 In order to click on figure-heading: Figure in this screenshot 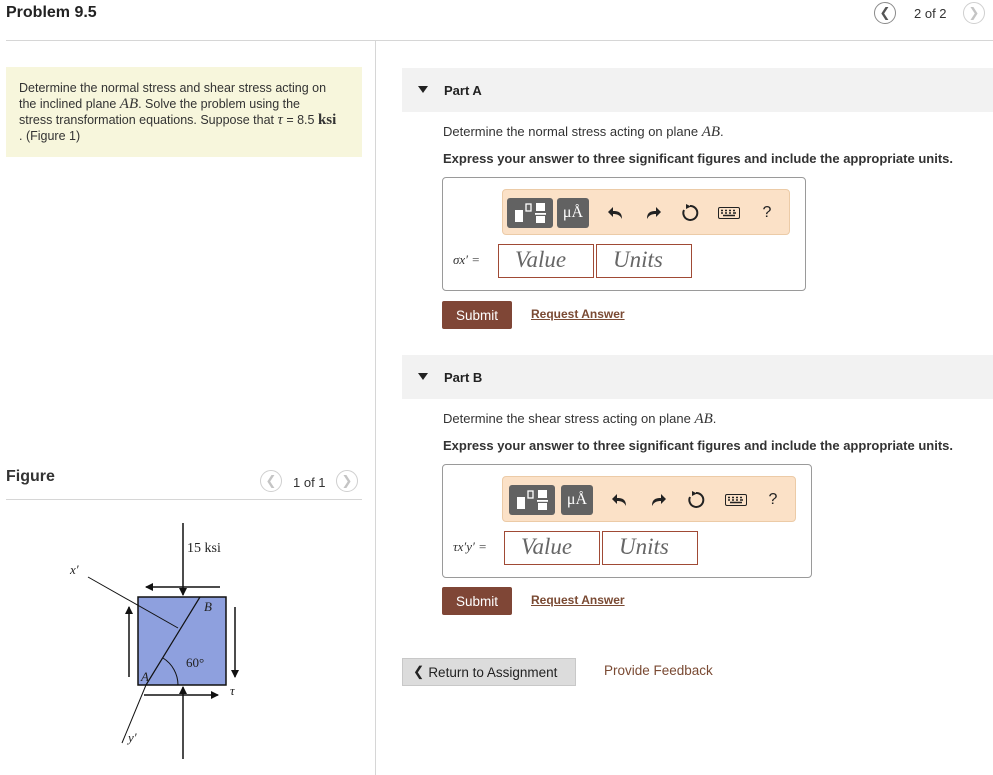, I will do `click(30, 476)`.